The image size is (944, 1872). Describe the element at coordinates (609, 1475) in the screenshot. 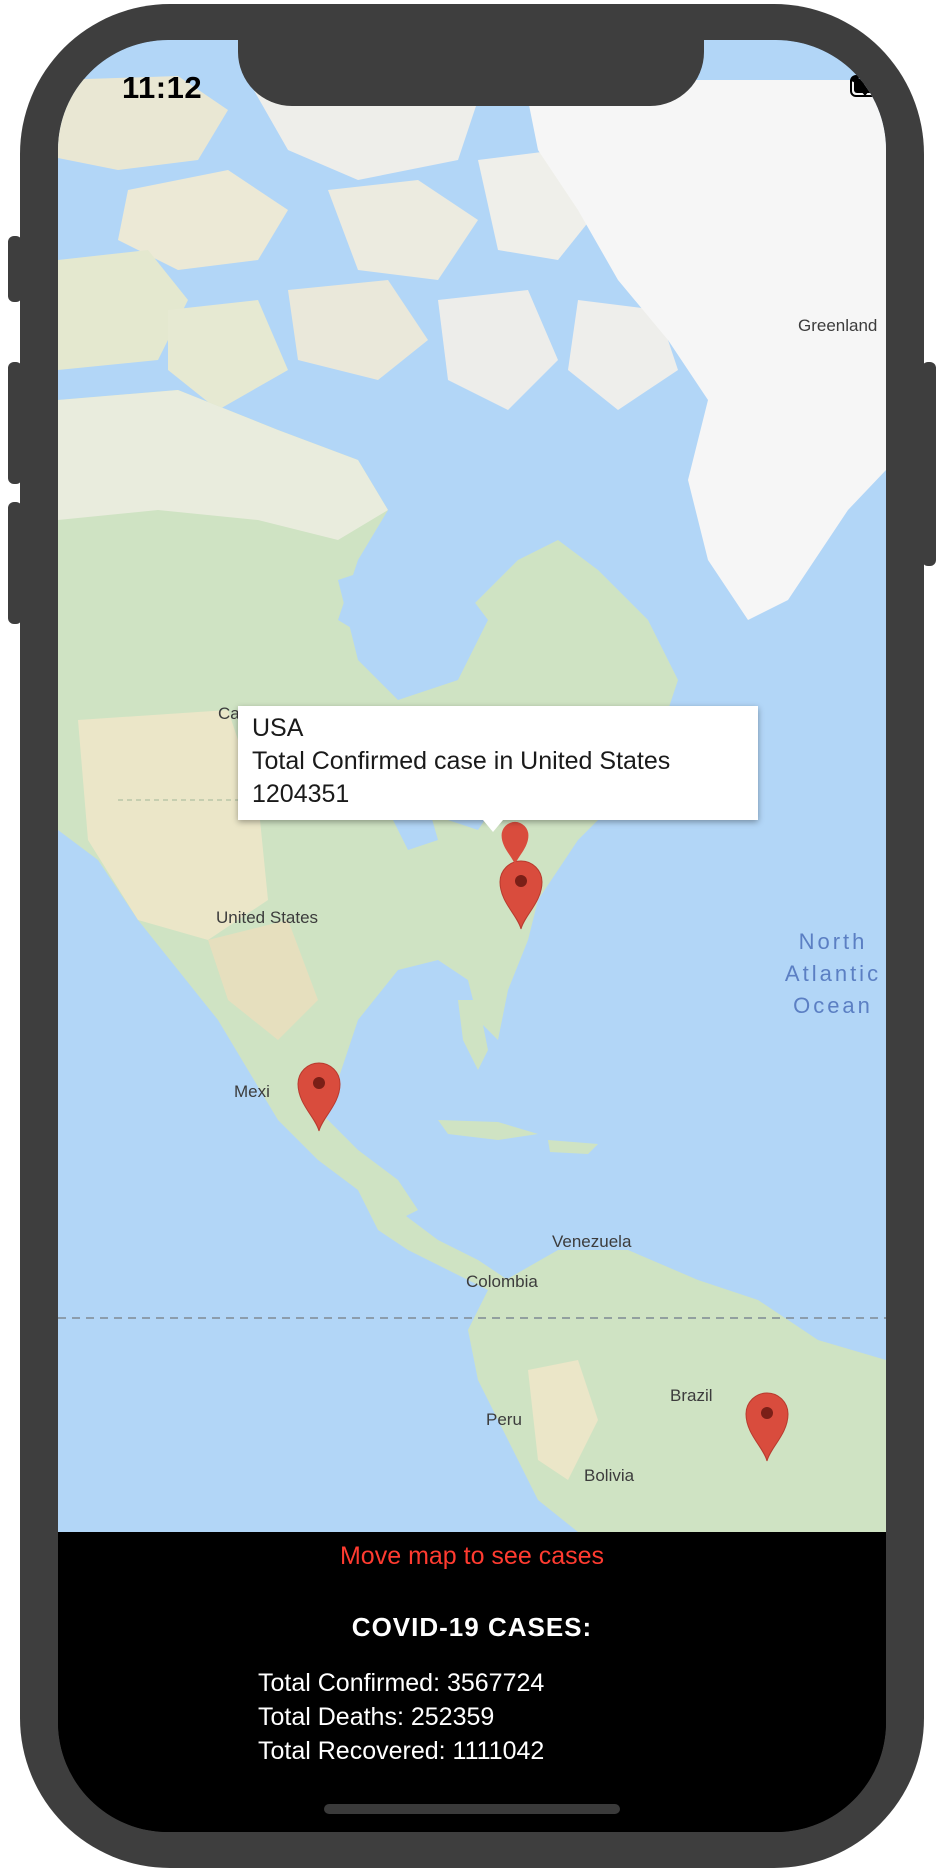

I see `map-label-bolivia: Bolivia` at that location.